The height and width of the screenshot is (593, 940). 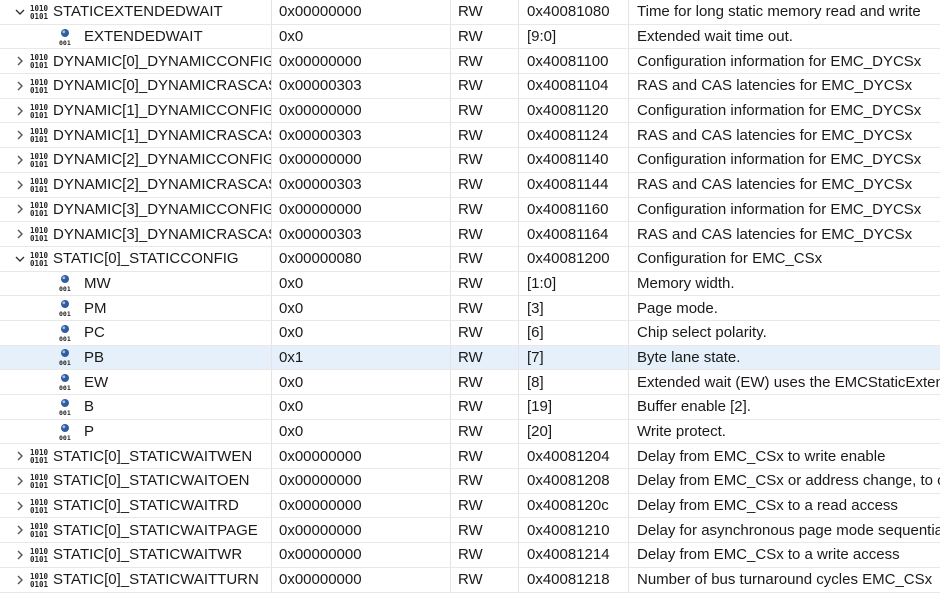 What do you see at coordinates (361, 258) in the screenshot?
I see `value-cell: 0x00000080` at bounding box center [361, 258].